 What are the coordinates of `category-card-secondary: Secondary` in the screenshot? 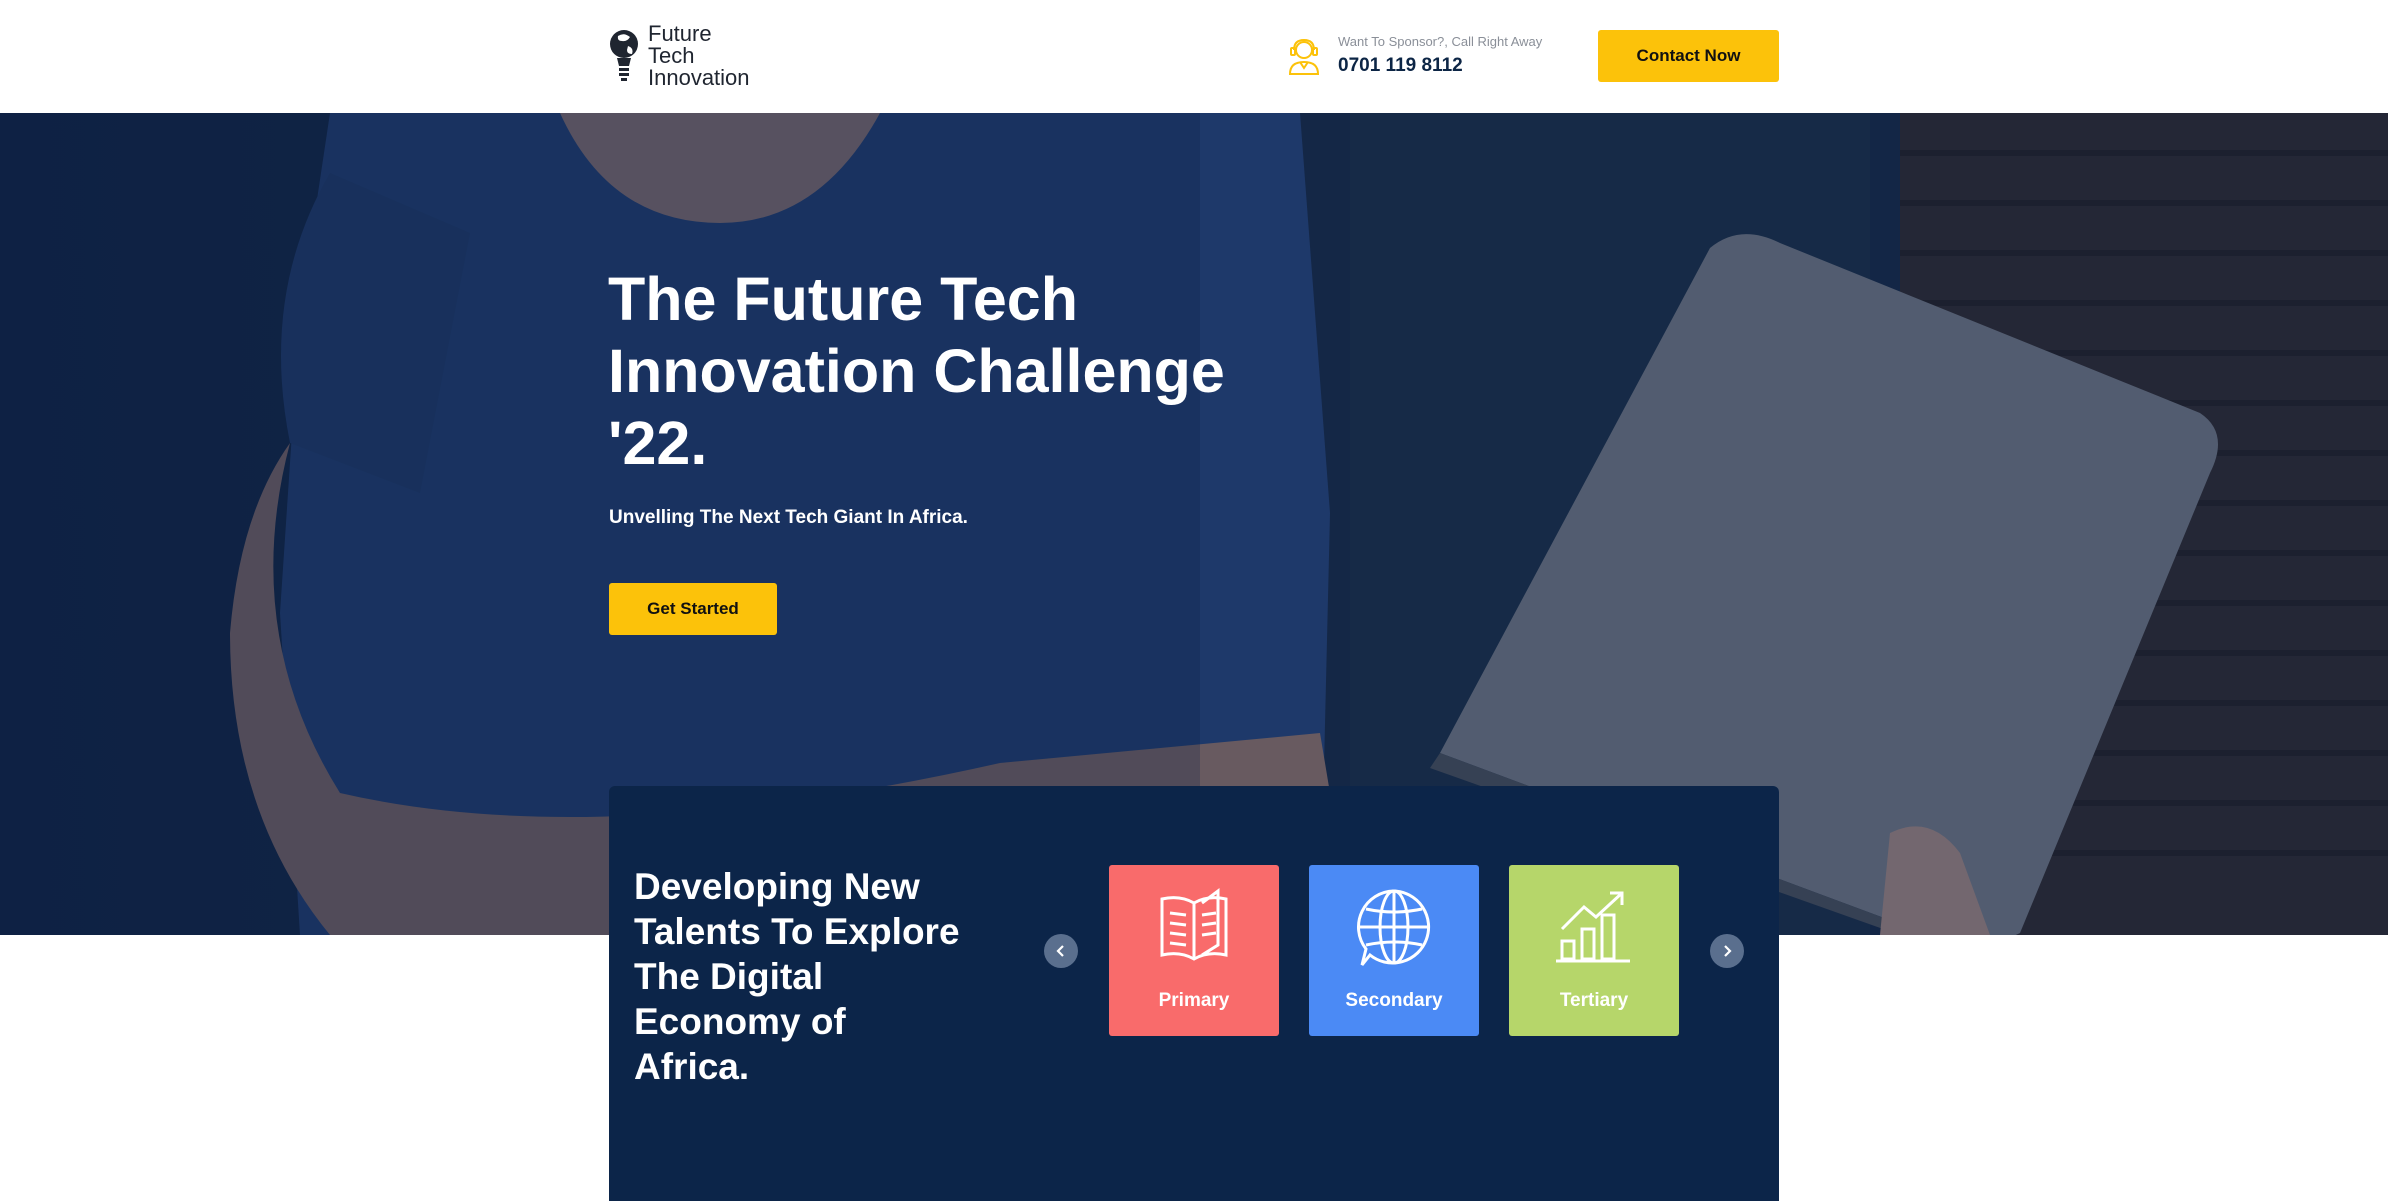 It's located at (1394, 950).